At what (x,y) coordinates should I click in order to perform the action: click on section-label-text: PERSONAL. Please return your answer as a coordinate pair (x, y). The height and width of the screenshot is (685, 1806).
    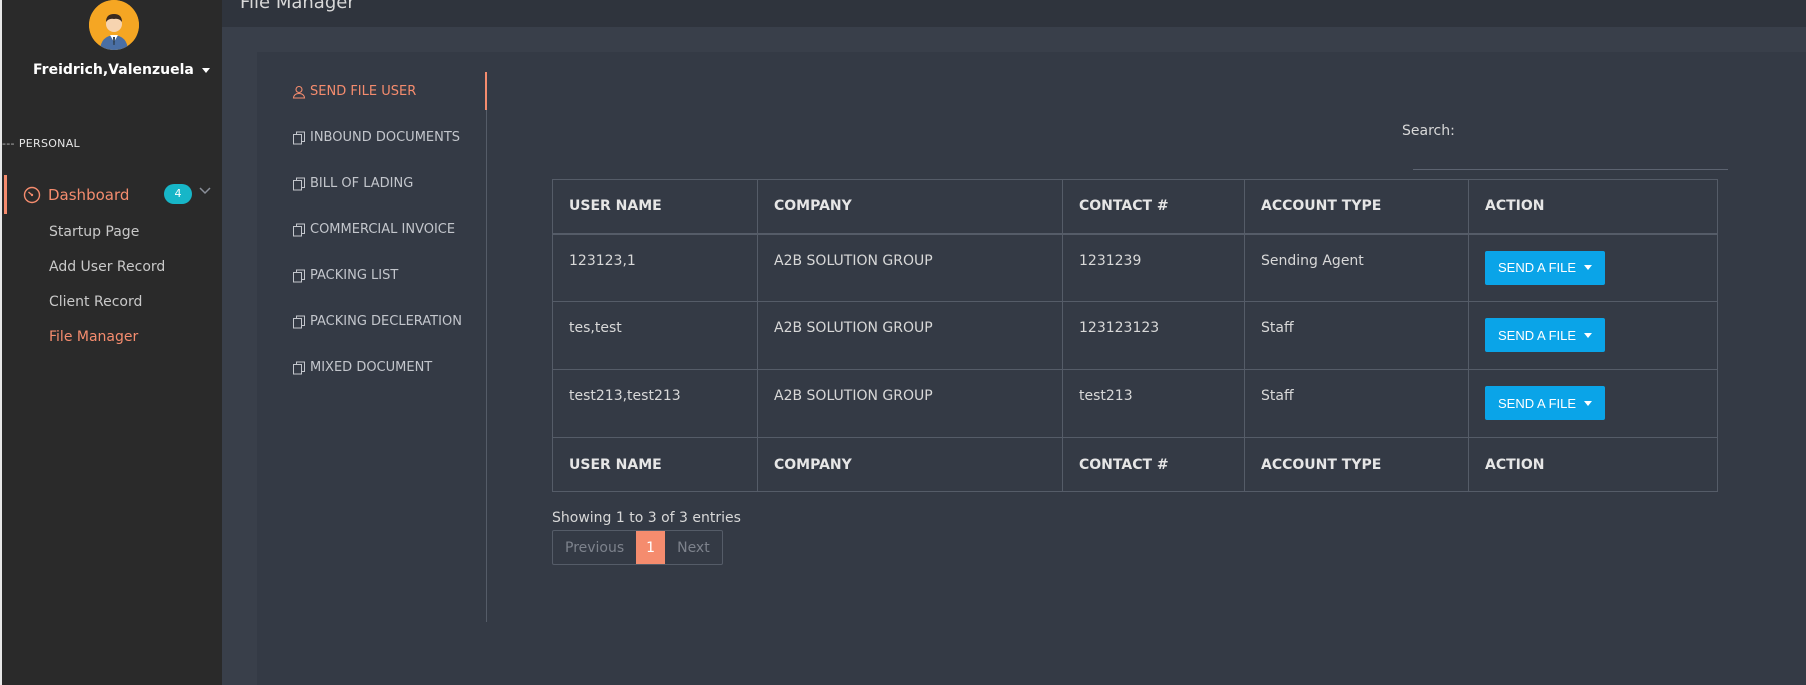
    Looking at the image, I should click on (49, 143).